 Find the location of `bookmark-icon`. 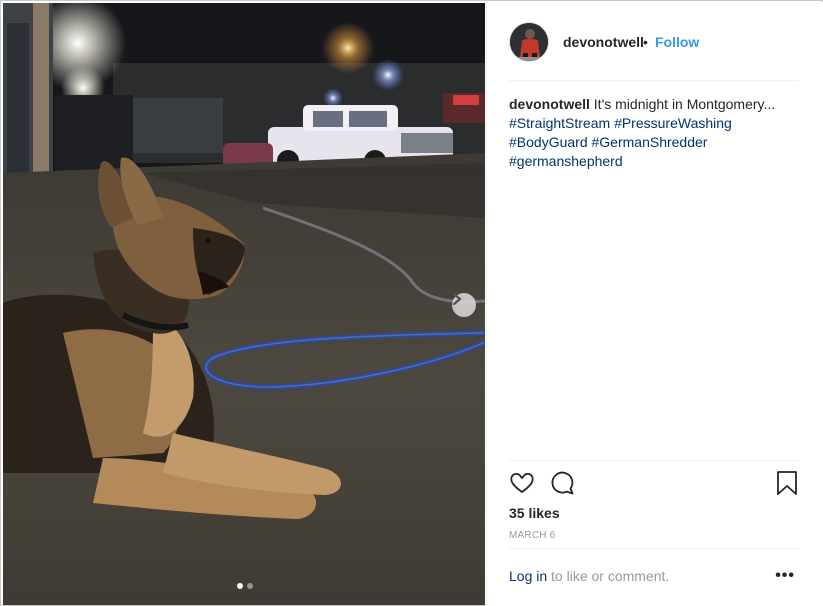

bookmark-icon is located at coordinates (787, 483).